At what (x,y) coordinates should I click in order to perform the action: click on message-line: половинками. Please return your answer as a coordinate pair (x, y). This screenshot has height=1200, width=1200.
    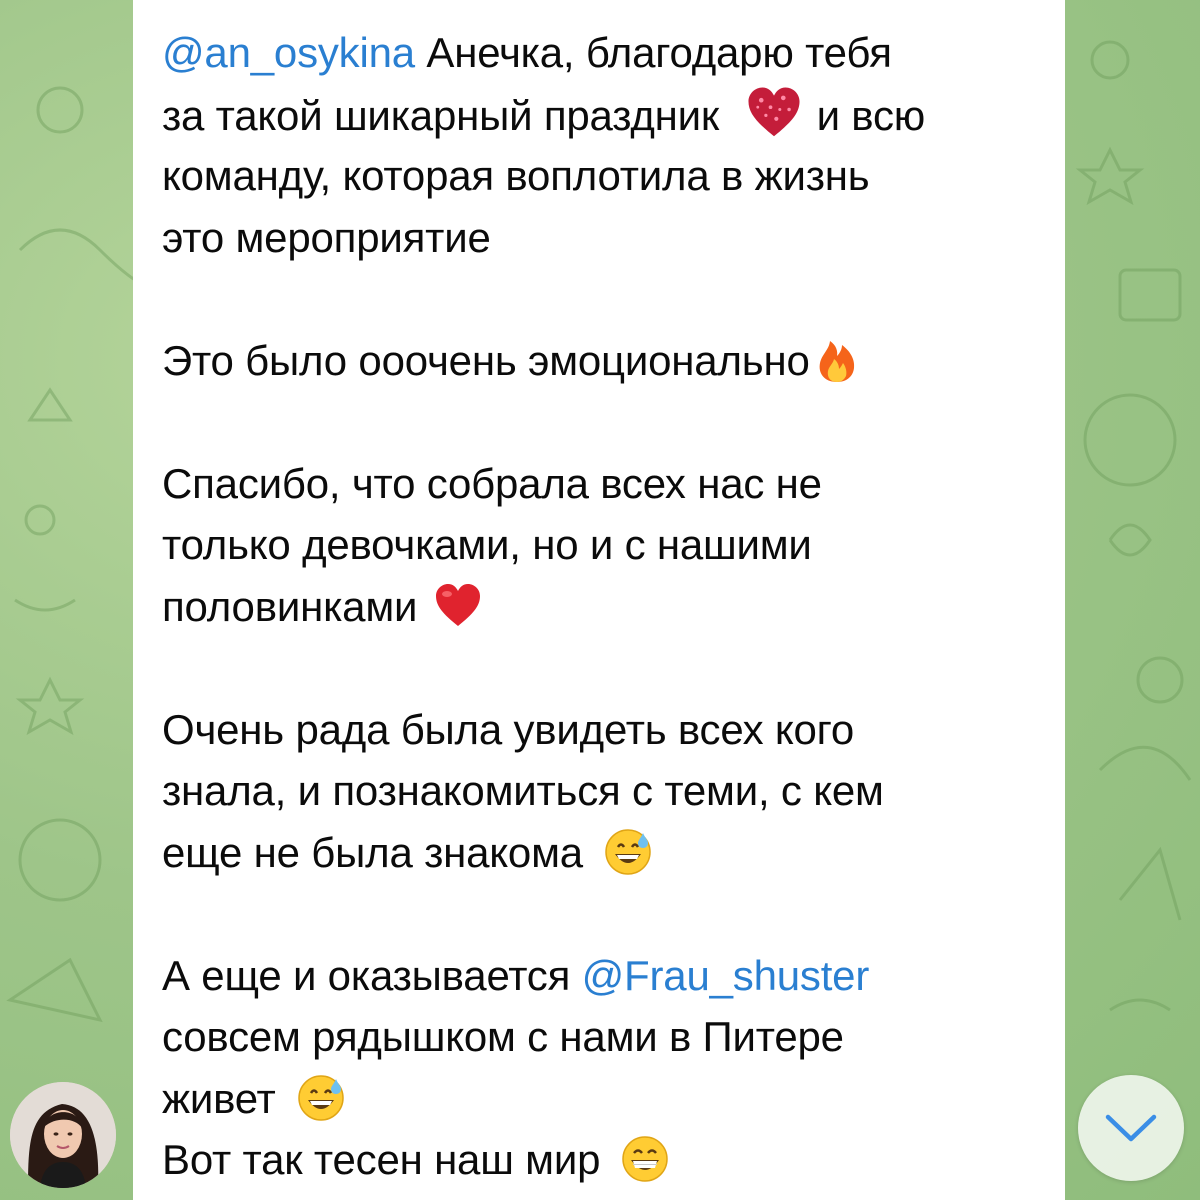
    Looking at the image, I should click on (607, 607).